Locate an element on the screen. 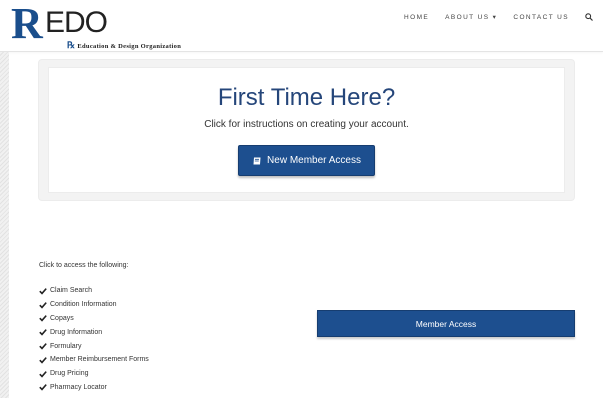  list-item-label: Formulary is located at coordinates (66, 346).